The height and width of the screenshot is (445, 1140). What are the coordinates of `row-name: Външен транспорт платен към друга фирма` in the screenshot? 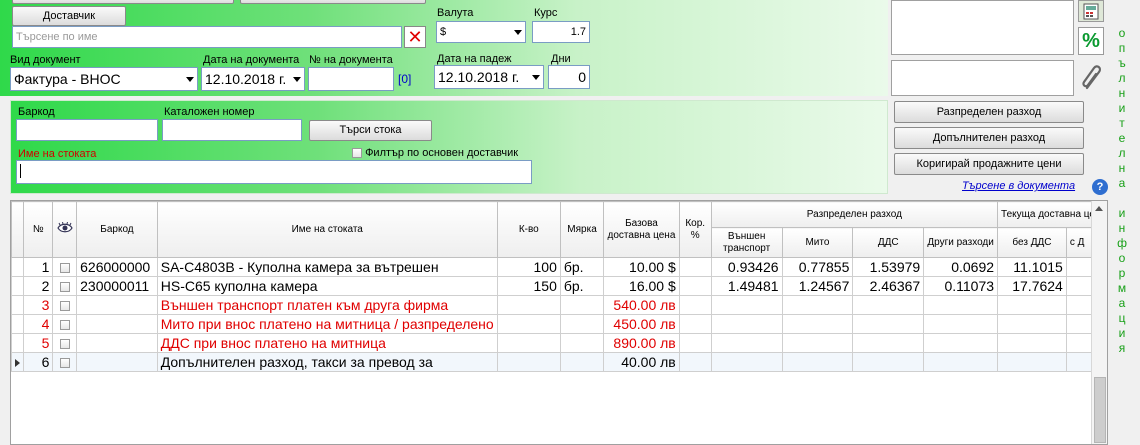 It's located at (327, 305).